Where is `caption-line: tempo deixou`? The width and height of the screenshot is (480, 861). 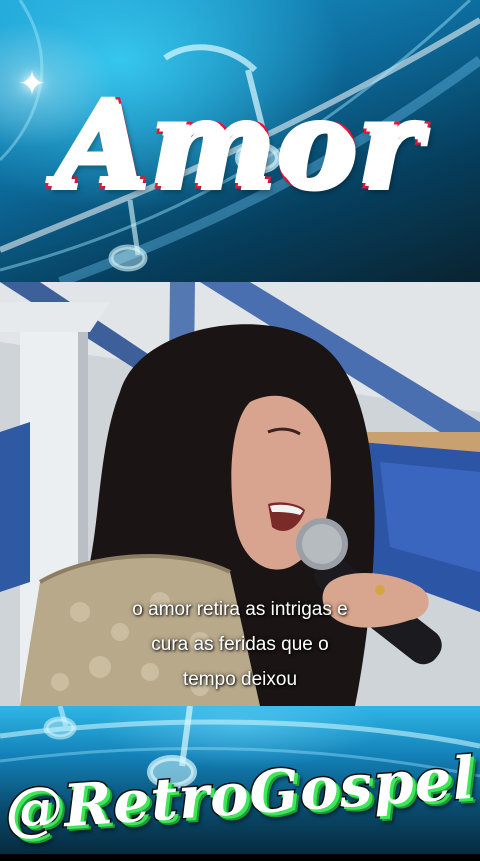 caption-line: tempo deixou is located at coordinates (240, 679).